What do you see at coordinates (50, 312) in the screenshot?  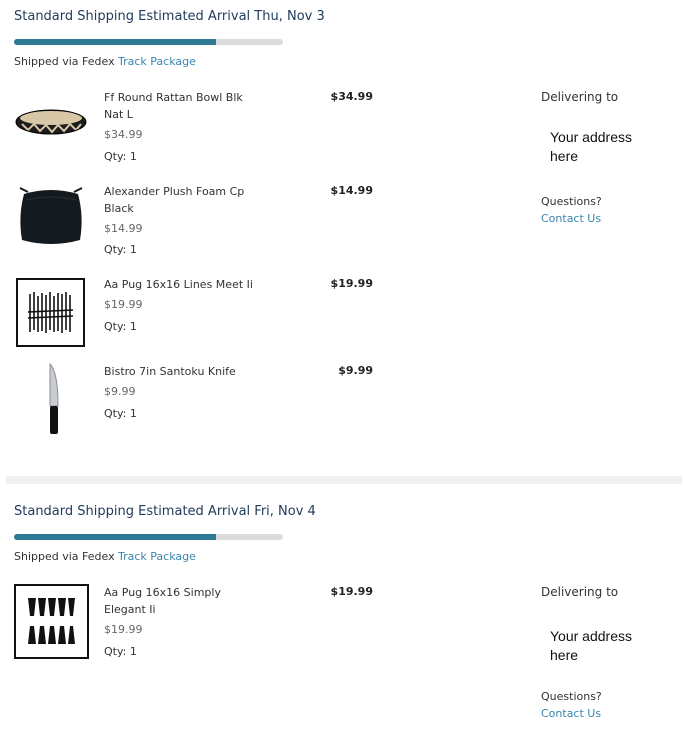 I see `framed-print-lines-icon` at bounding box center [50, 312].